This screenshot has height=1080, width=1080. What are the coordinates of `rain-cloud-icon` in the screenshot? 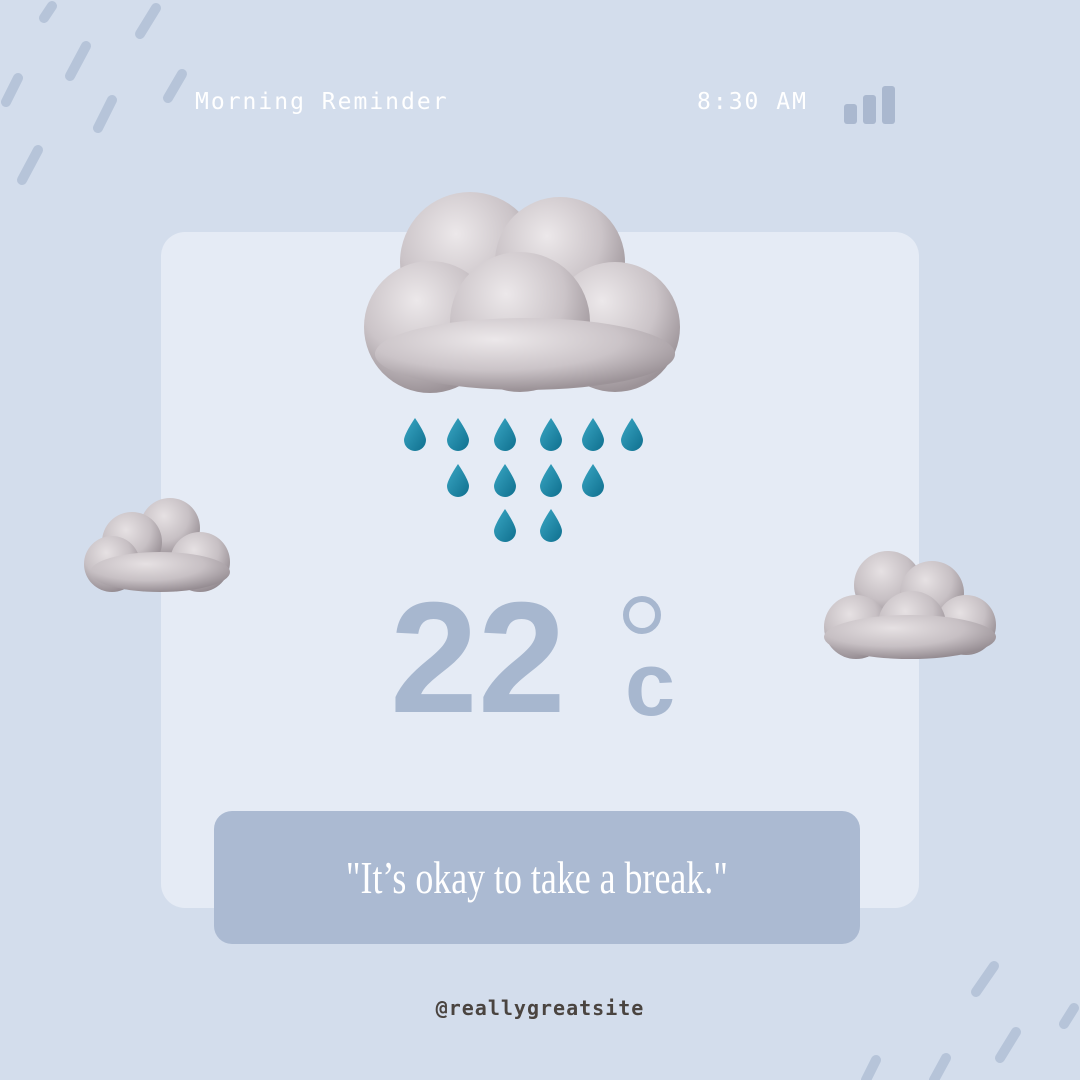 It's located at (522, 292).